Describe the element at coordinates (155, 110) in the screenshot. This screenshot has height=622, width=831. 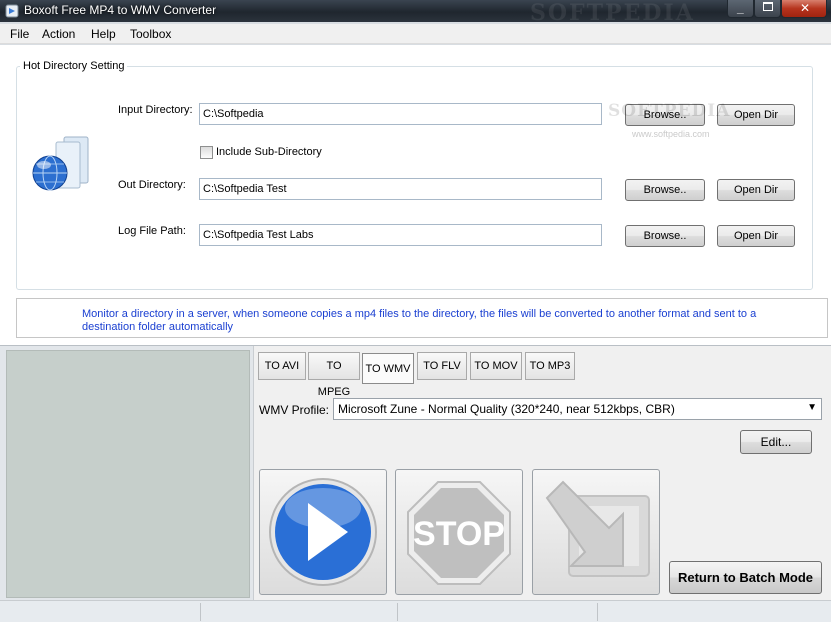
I see `input-directory-label: Input Directory:` at that location.